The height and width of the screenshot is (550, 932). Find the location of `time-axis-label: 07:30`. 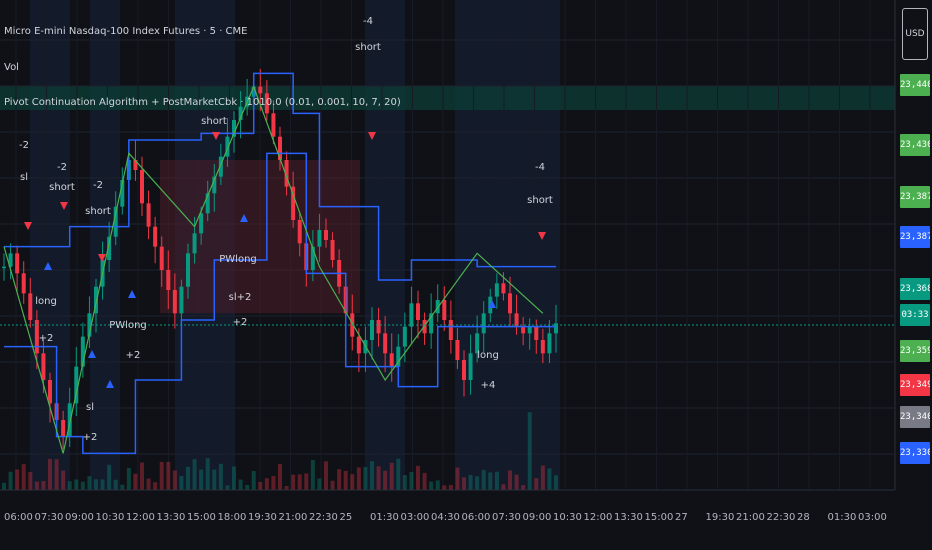

time-axis-label: 07:30 is located at coordinates (49, 517).